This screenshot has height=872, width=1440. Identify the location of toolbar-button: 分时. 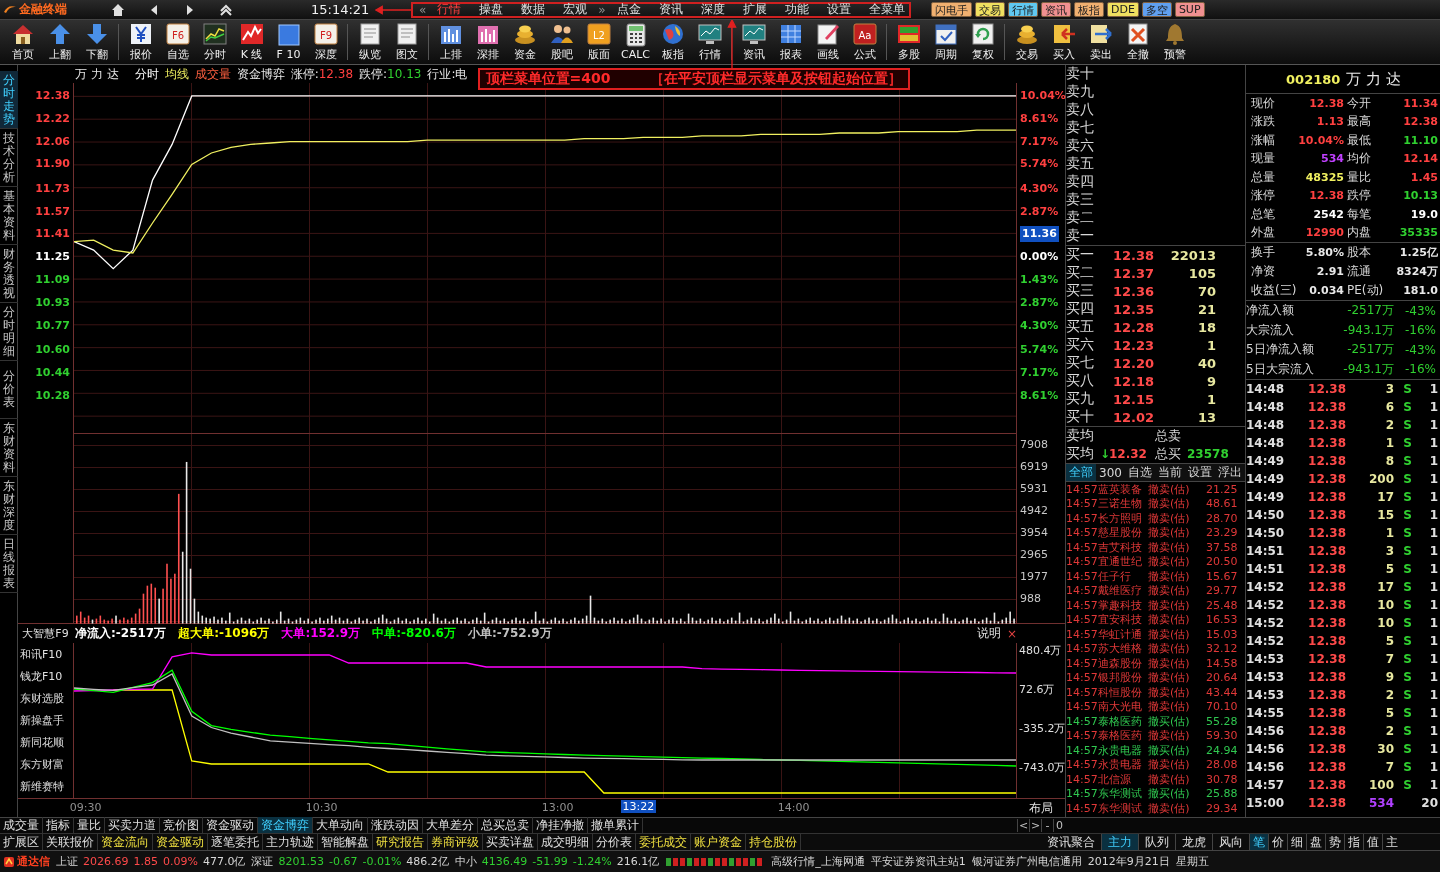
(214, 42).